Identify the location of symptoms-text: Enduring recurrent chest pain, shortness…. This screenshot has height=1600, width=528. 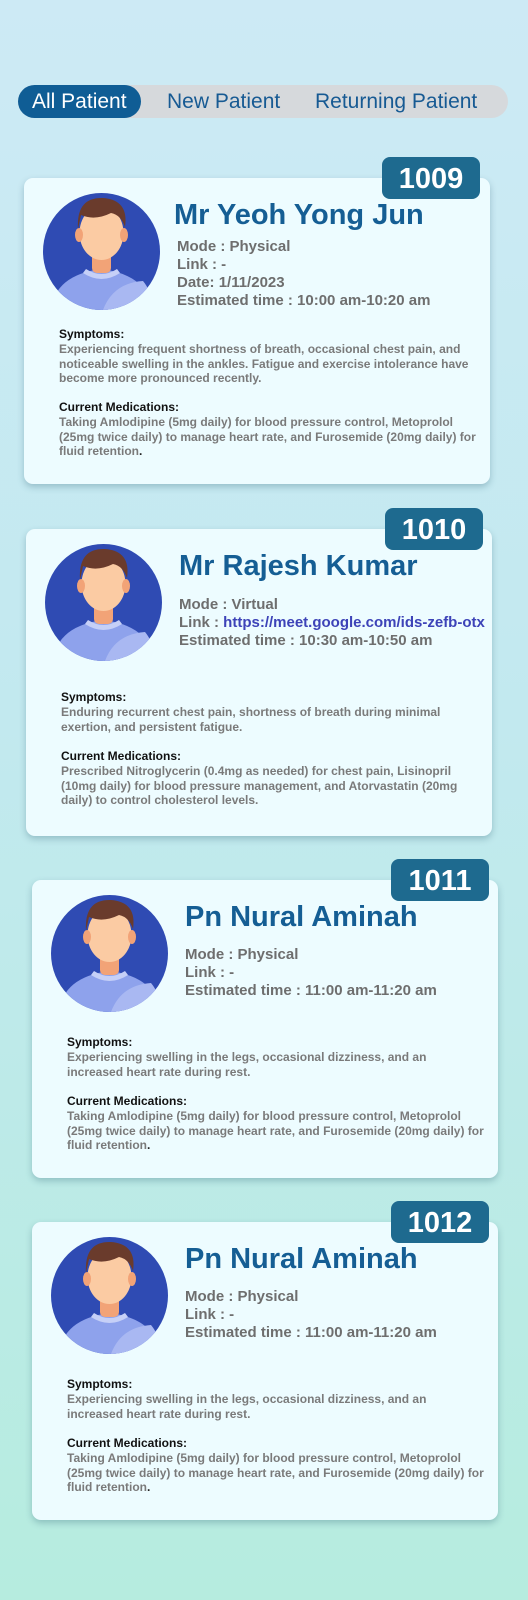
(251, 719).